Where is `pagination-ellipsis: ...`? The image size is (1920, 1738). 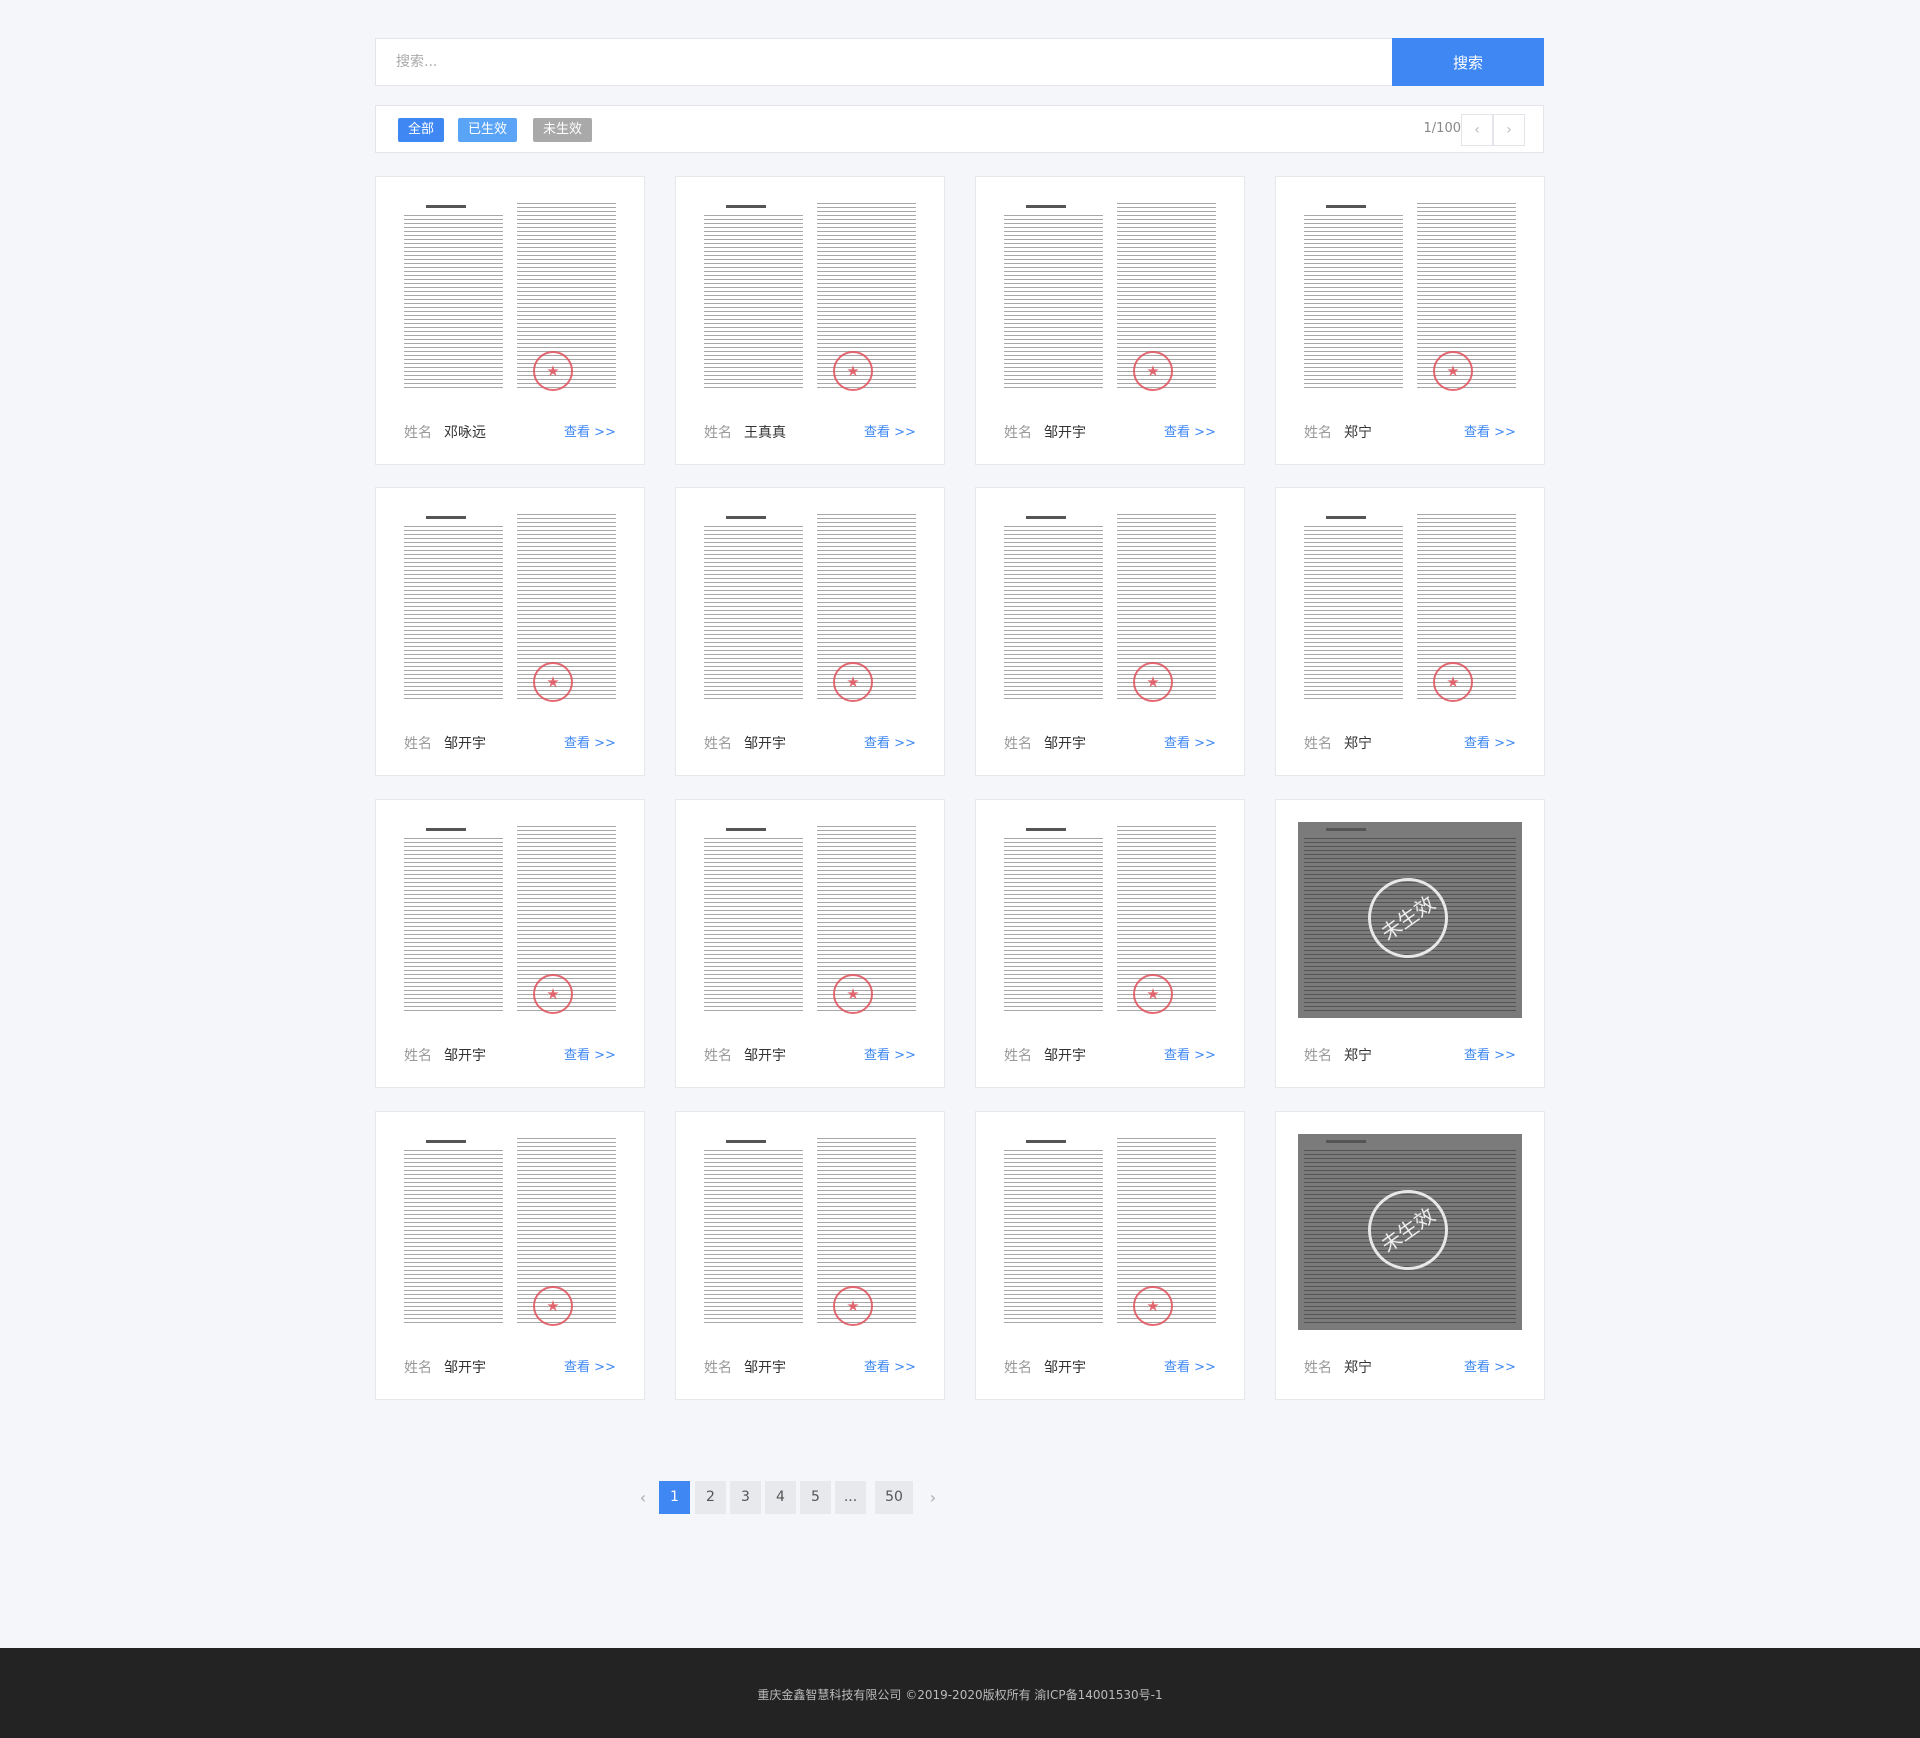
pagination-ellipsis: ... is located at coordinates (850, 1497).